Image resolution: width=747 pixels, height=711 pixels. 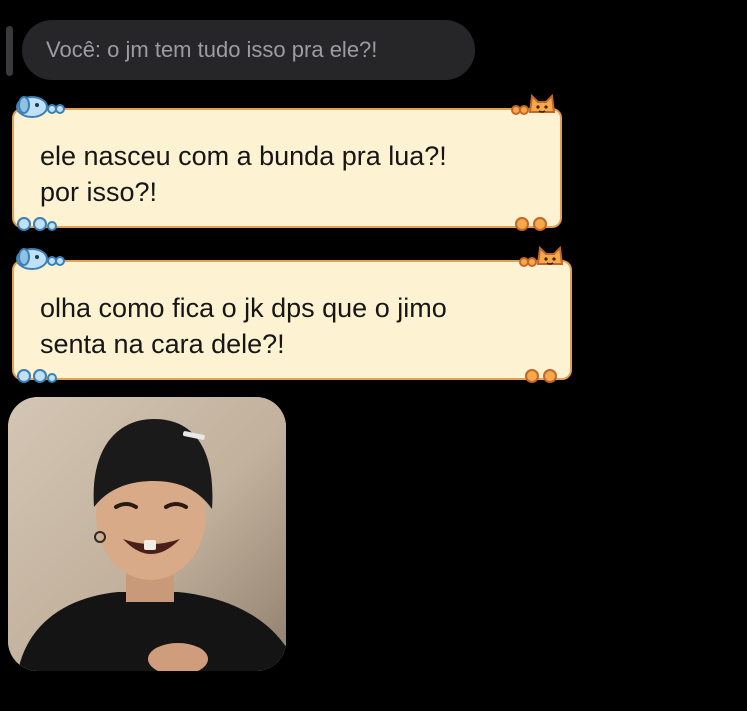 I want to click on photo-image, so click(x=147, y=534).